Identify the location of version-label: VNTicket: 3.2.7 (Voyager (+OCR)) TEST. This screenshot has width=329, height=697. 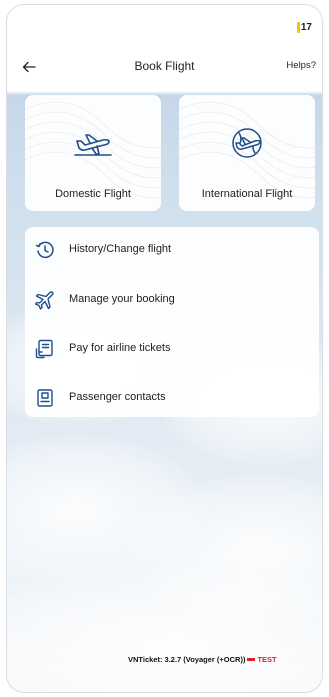
(202, 659).